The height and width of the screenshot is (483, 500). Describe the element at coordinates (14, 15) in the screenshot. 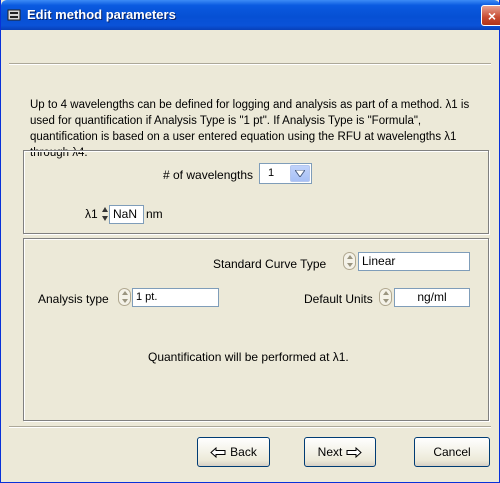

I see `window-icon` at that location.